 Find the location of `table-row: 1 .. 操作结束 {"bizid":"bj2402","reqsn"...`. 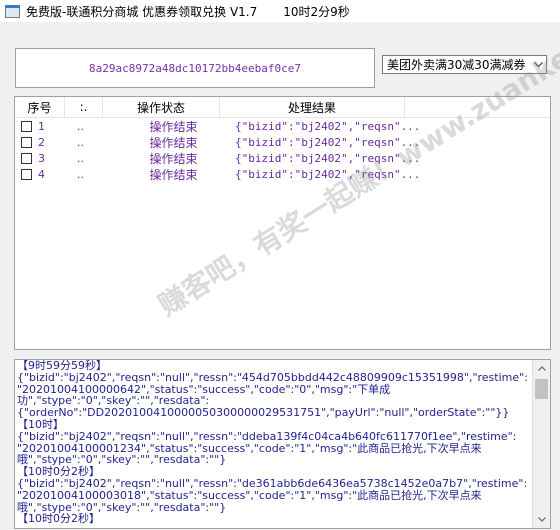

table-row: 1 .. 操作结束 {"bizid":"bj2402","reqsn"... is located at coordinates (282, 126).